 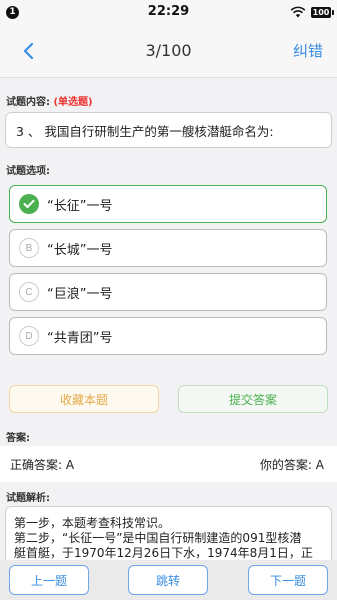 I want to click on question-box: 3 、 我国自行研制生产的第一艘核潜艇命名为:, so click(x=168, y=130).